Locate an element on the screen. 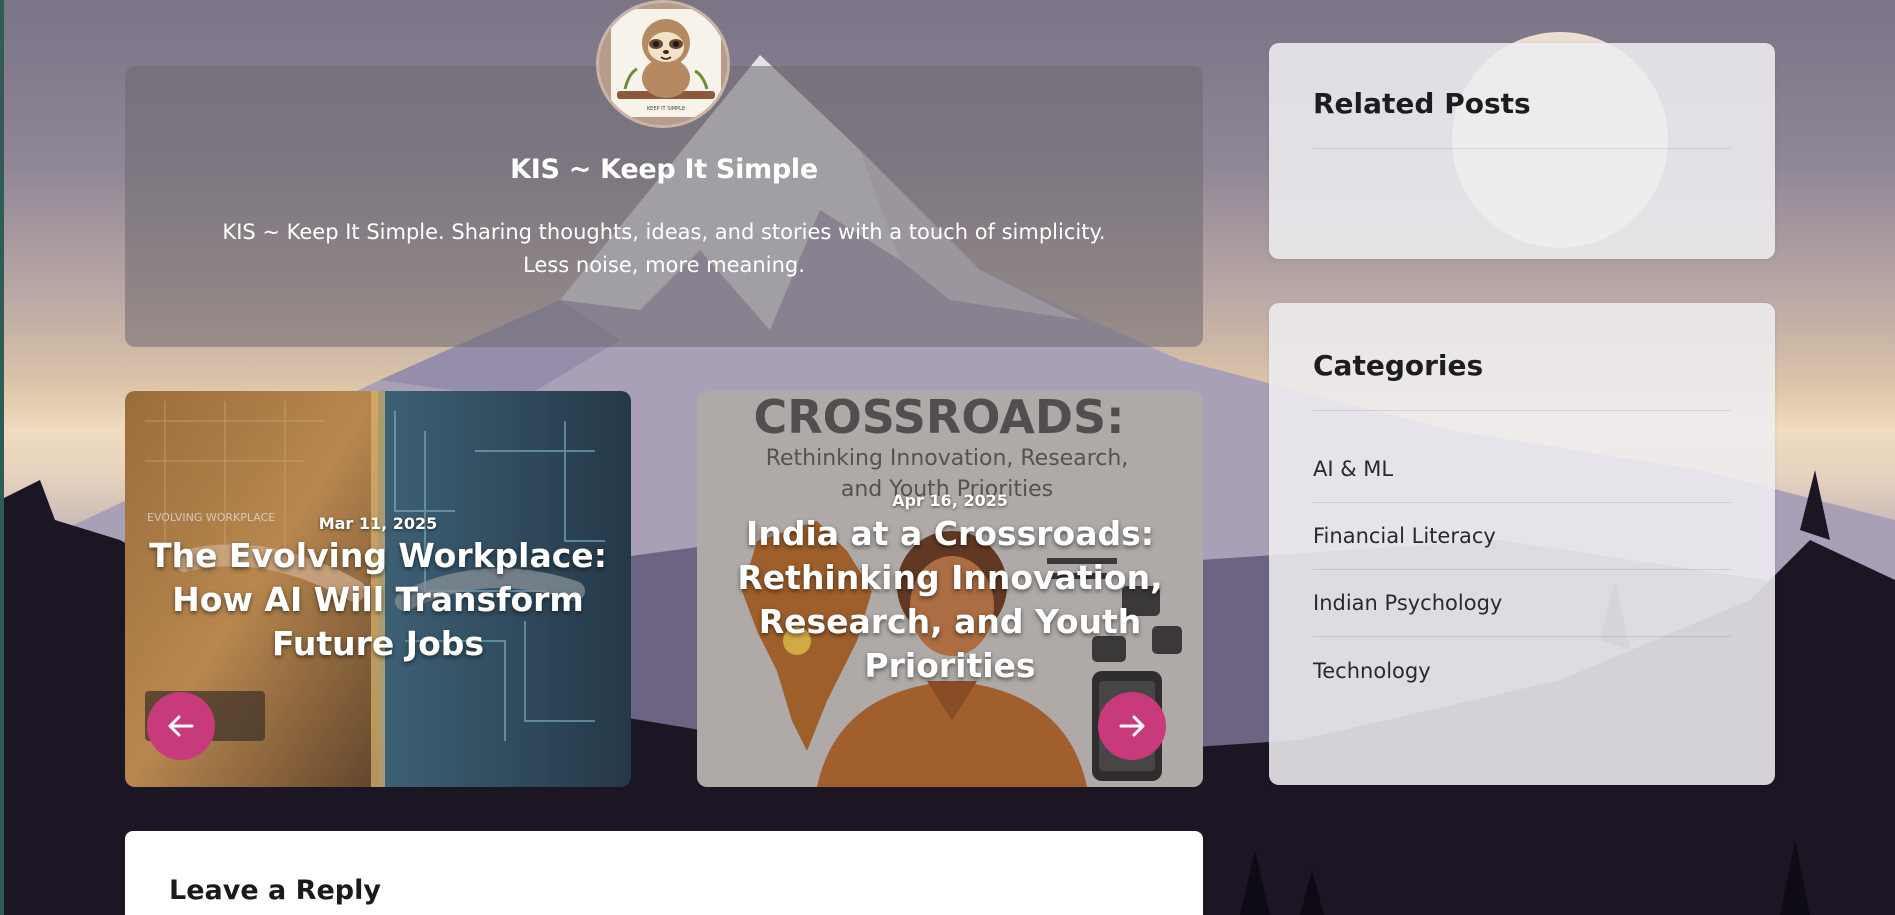 This screenshot has height=915, width=1895. leave-reply-title: Leave a Reply is located at coordinates (275, 890).